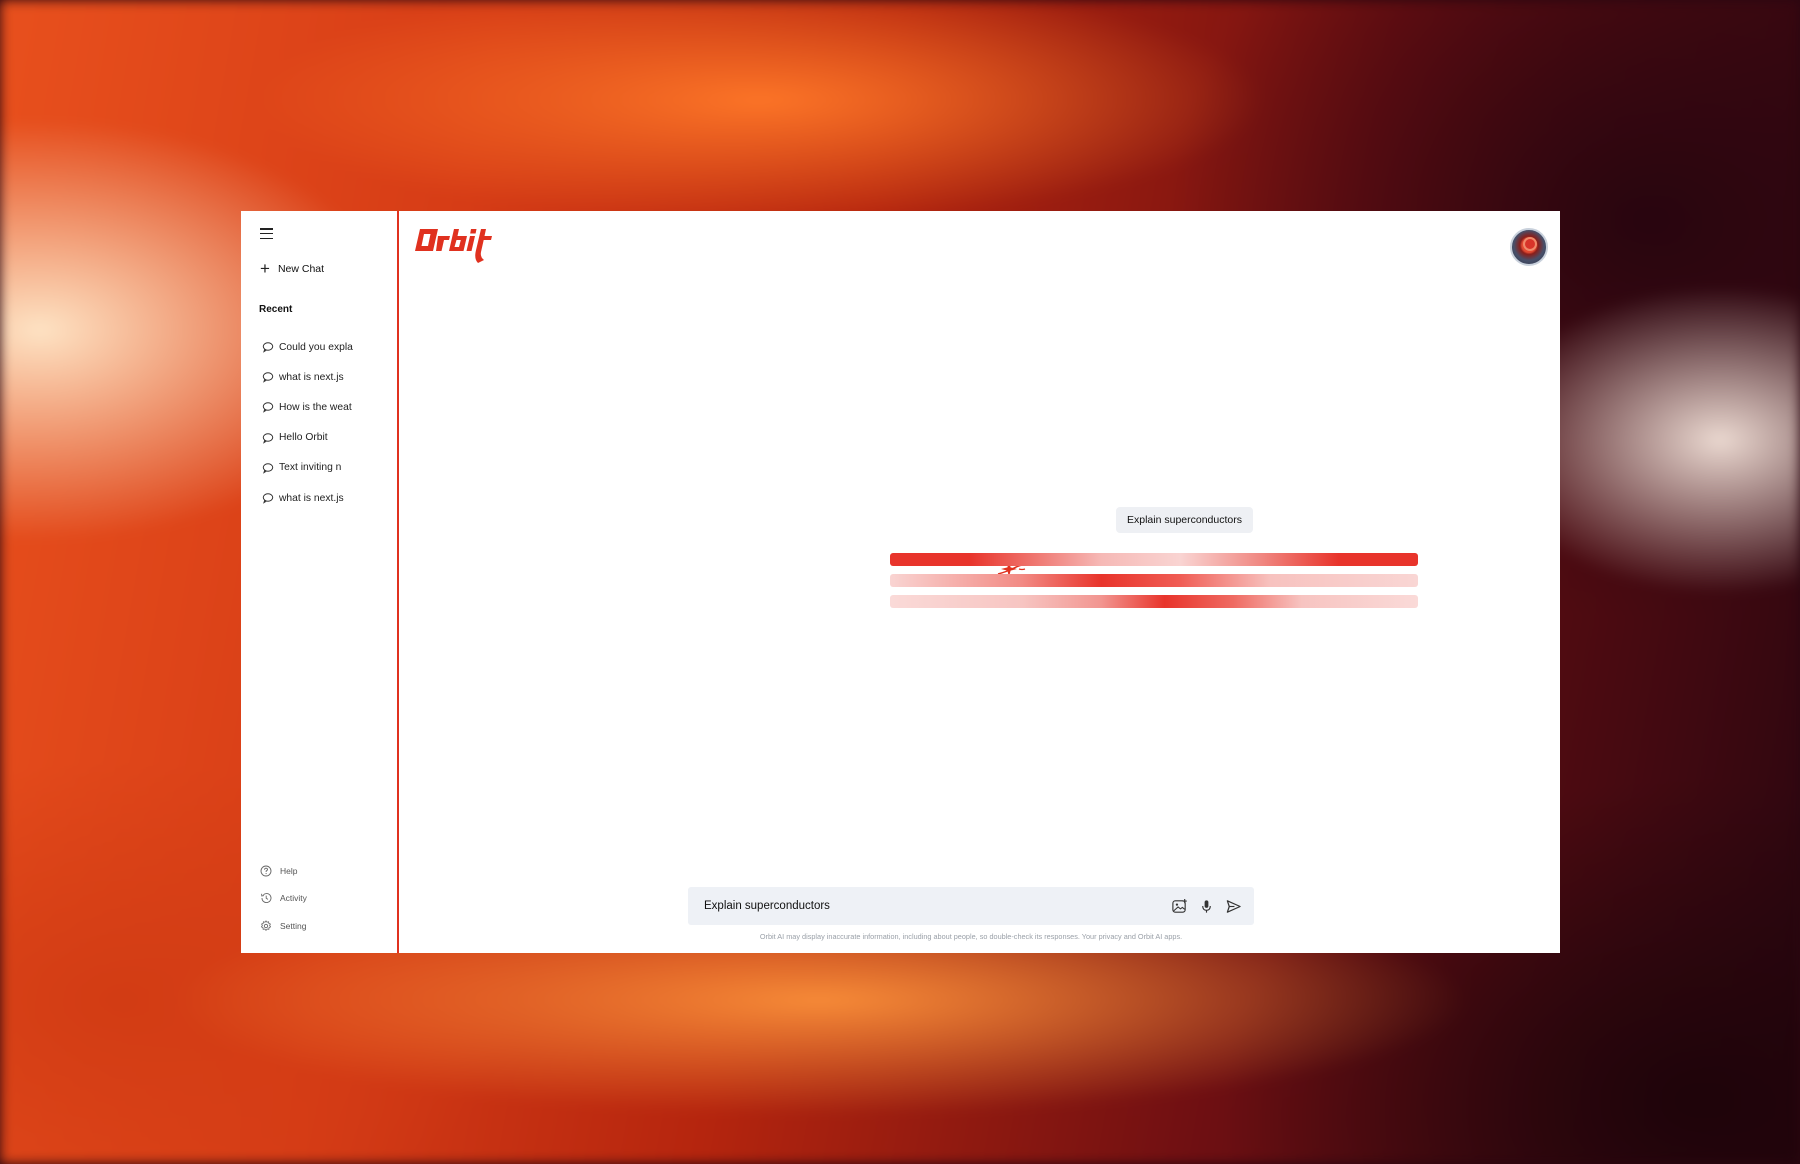 The image size is (1800, 1164). What do you see at coordinates (937, 906) in the screenshot?
I see `prompt-input` at bounding box center [937, 906].